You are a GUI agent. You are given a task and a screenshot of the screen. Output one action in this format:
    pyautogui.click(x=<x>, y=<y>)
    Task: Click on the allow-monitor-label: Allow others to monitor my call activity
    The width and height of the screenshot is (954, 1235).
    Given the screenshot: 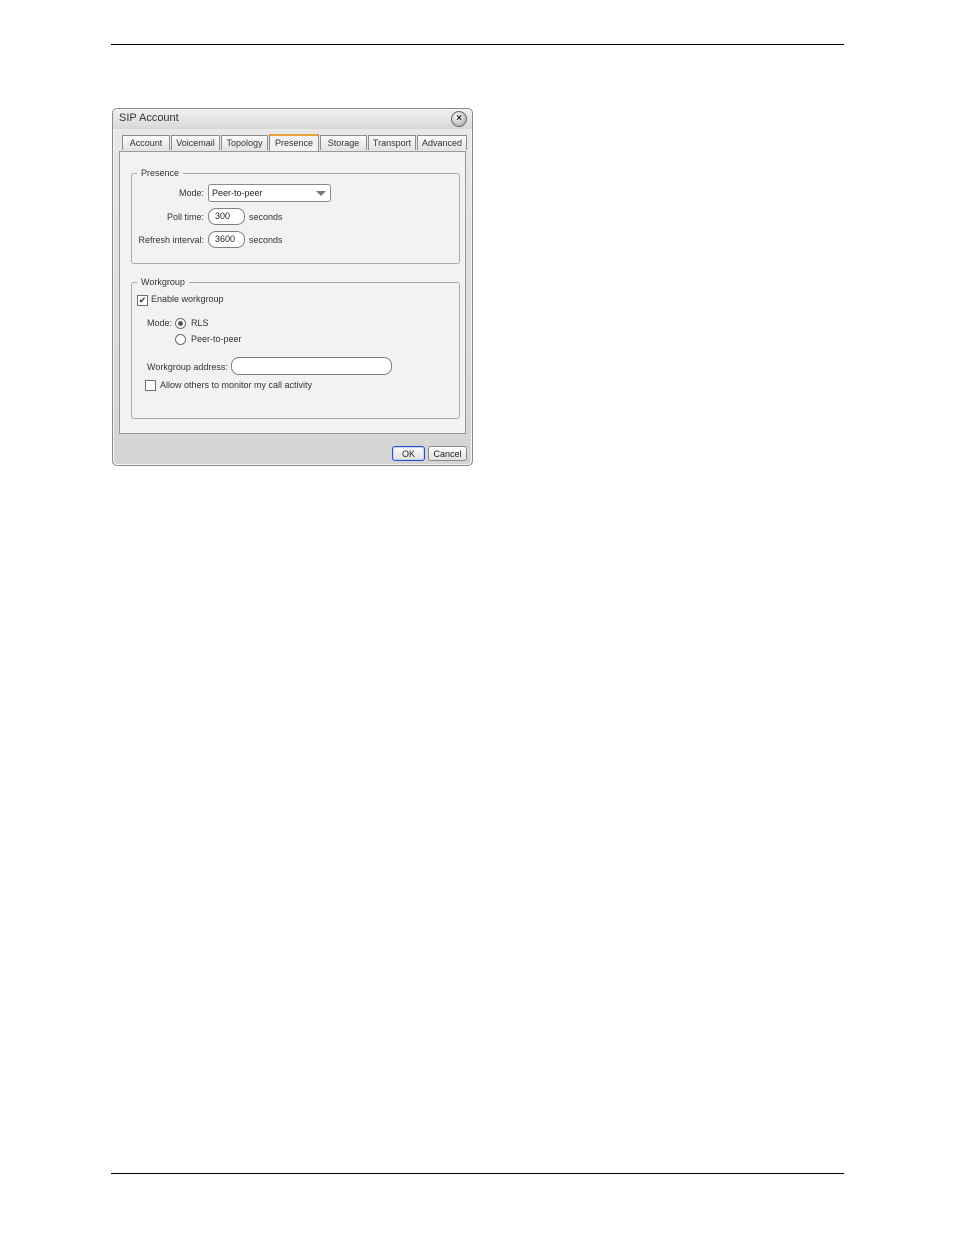 What is the action you would take?
    pyautogui.click(x=236, y=385)
    